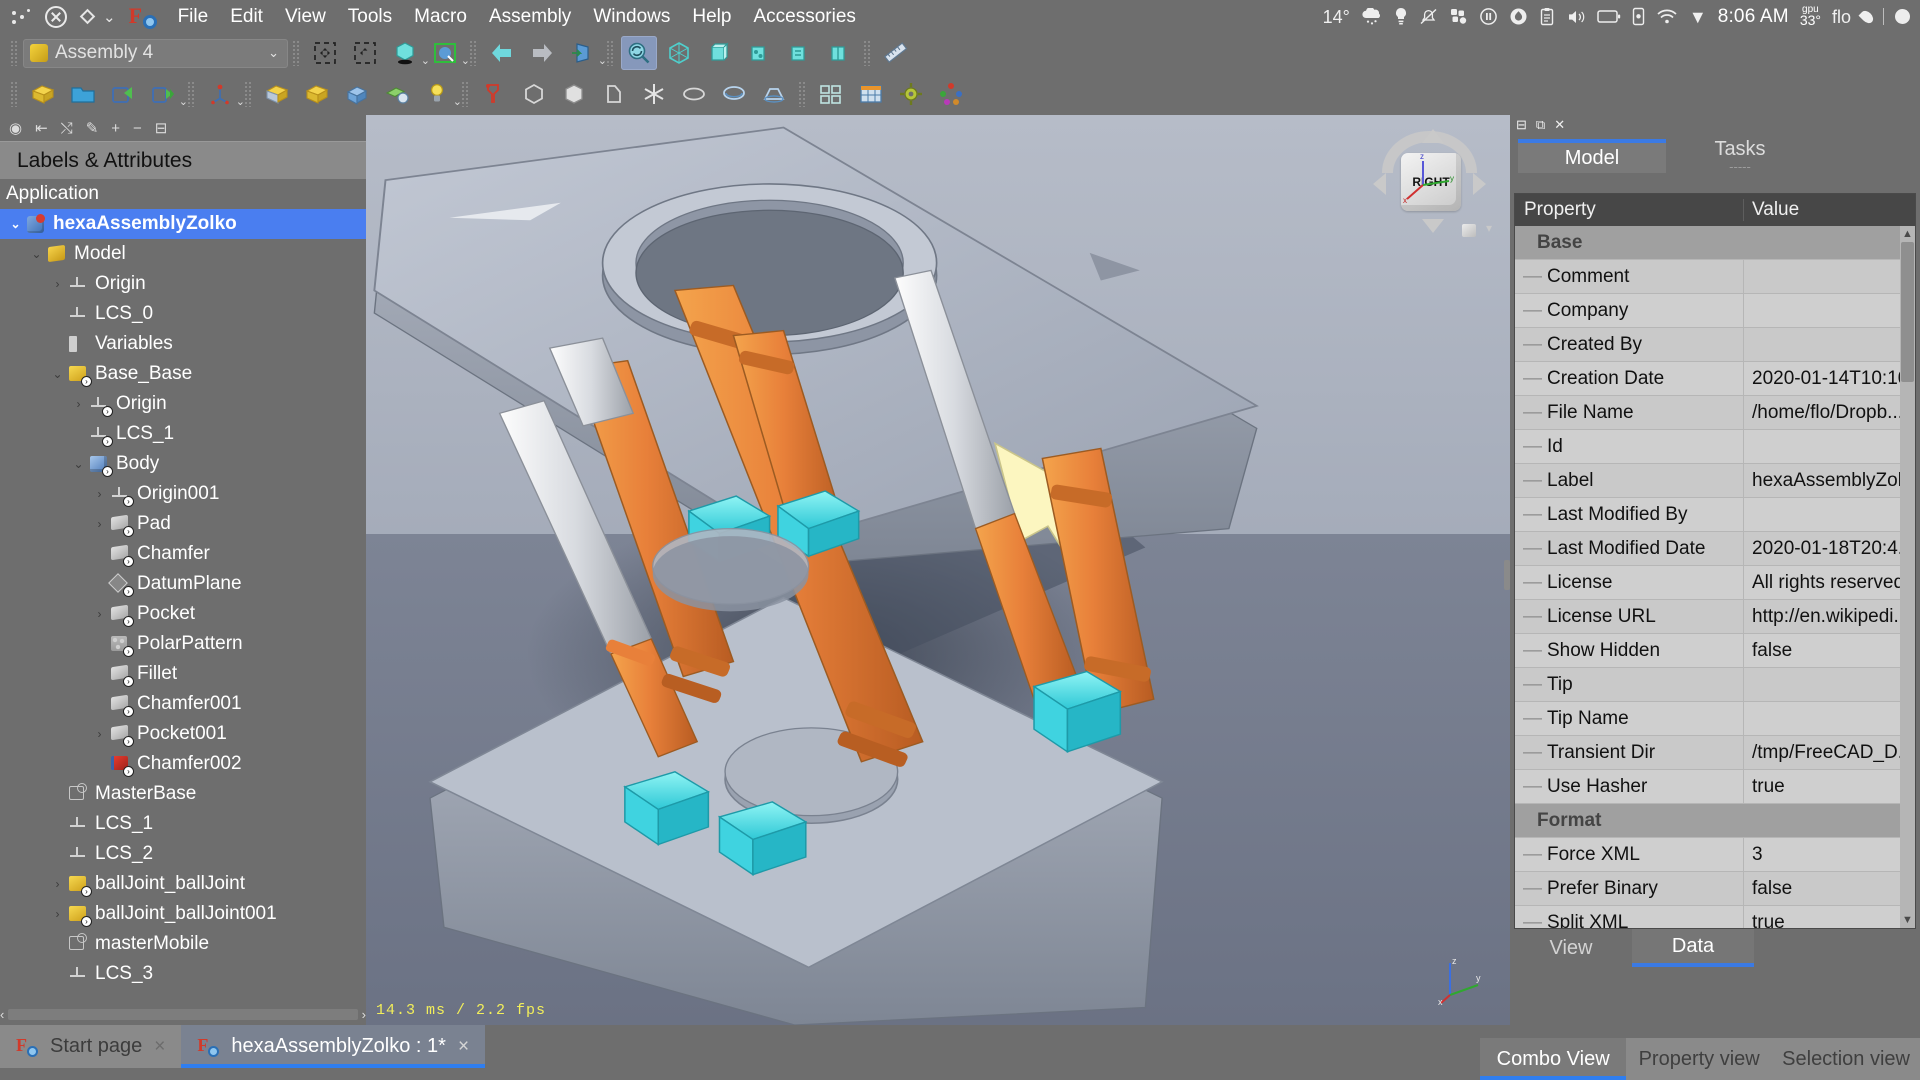 The height and width of the screenshot is (1080, 1920). I want to click on property-value-cell: All rights reserved, so click(1829, 583).